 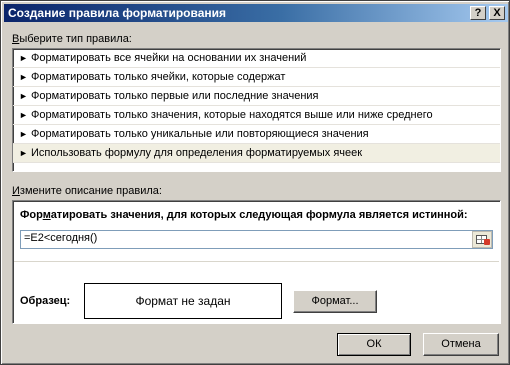 I want to click on range-arrow-icon, so click(x=487, y=242).